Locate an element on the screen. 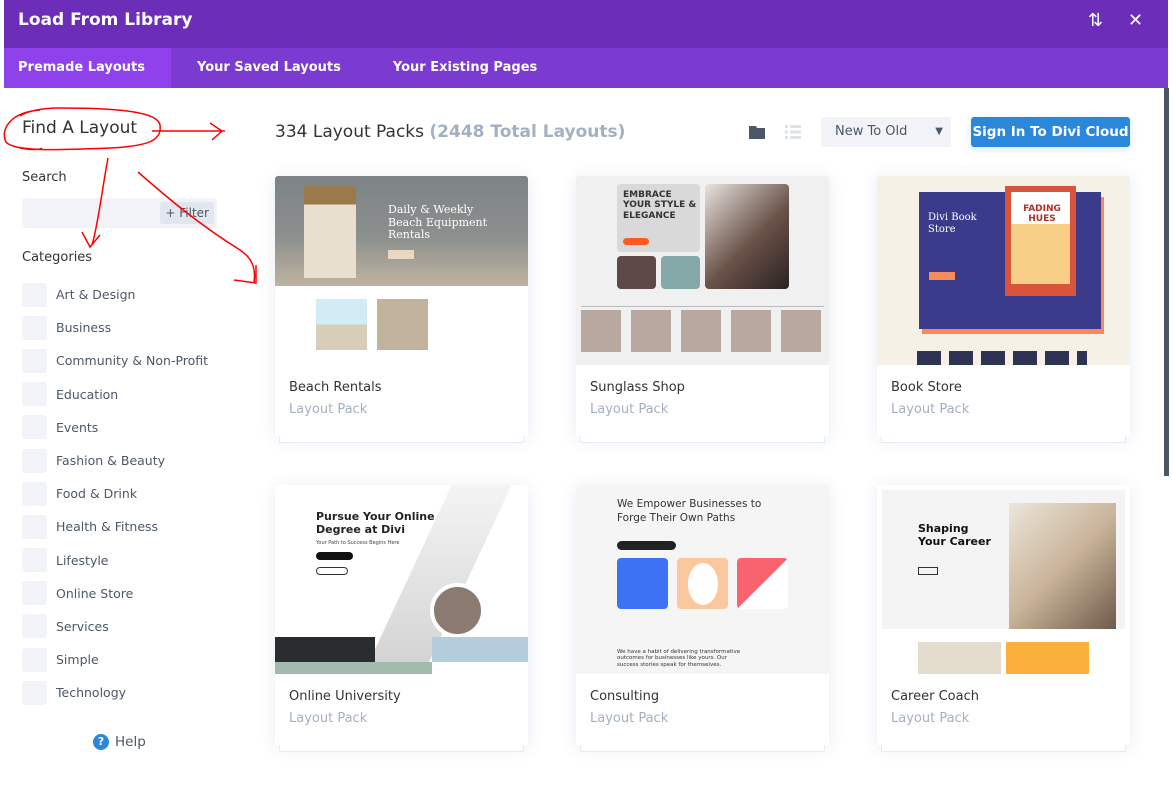  tab-saved-layouts: Your Saved Layouts is located at coordinates (269, 68).